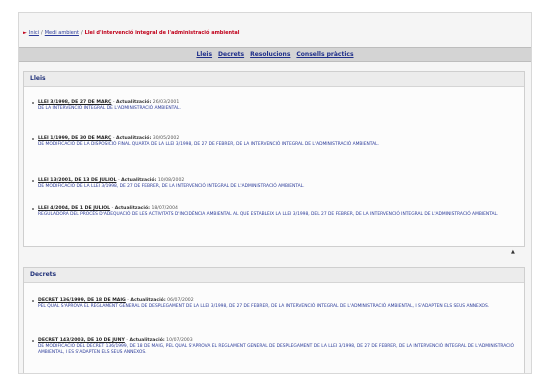 The image size is (544, 382). I want to click on law-link: LLEI 3/1998, DE 27 DE MARÇ, so click(74, 102).